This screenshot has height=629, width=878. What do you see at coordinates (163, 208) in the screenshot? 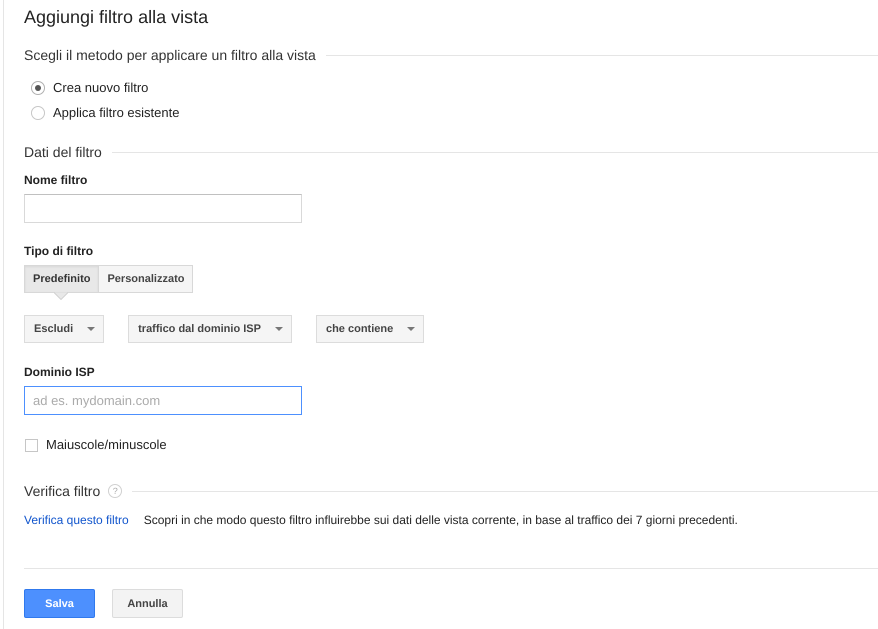
I see `input-field` at bounding box center [163, 208].